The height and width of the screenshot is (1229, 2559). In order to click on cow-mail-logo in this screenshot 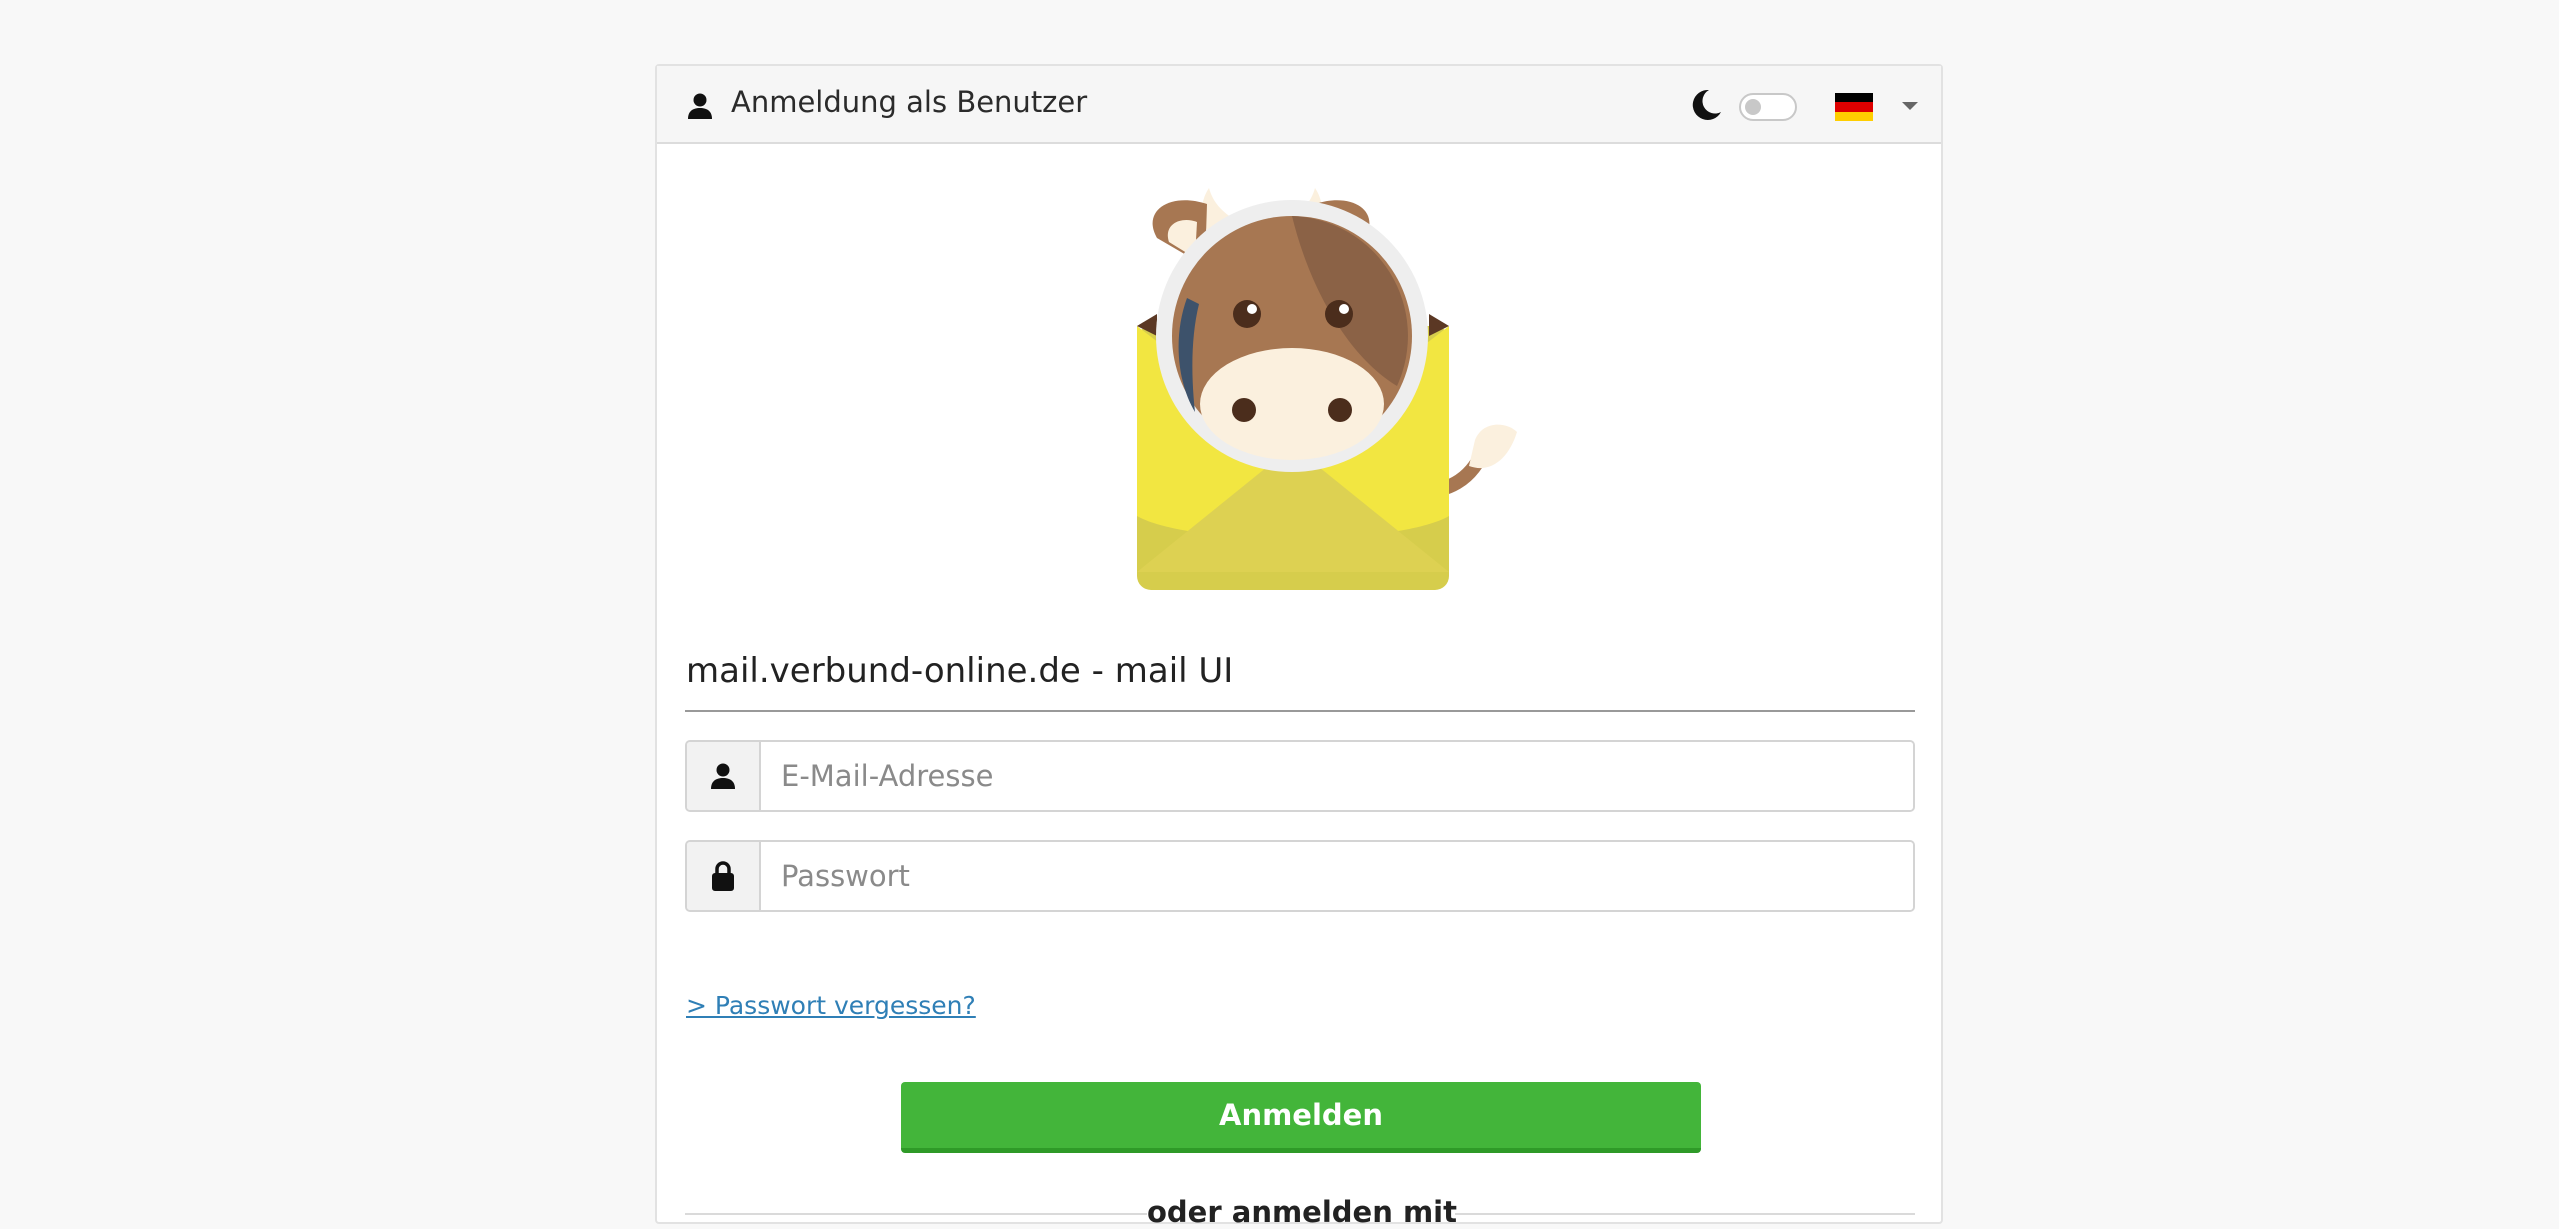, I will do `click(1327, 389)`.